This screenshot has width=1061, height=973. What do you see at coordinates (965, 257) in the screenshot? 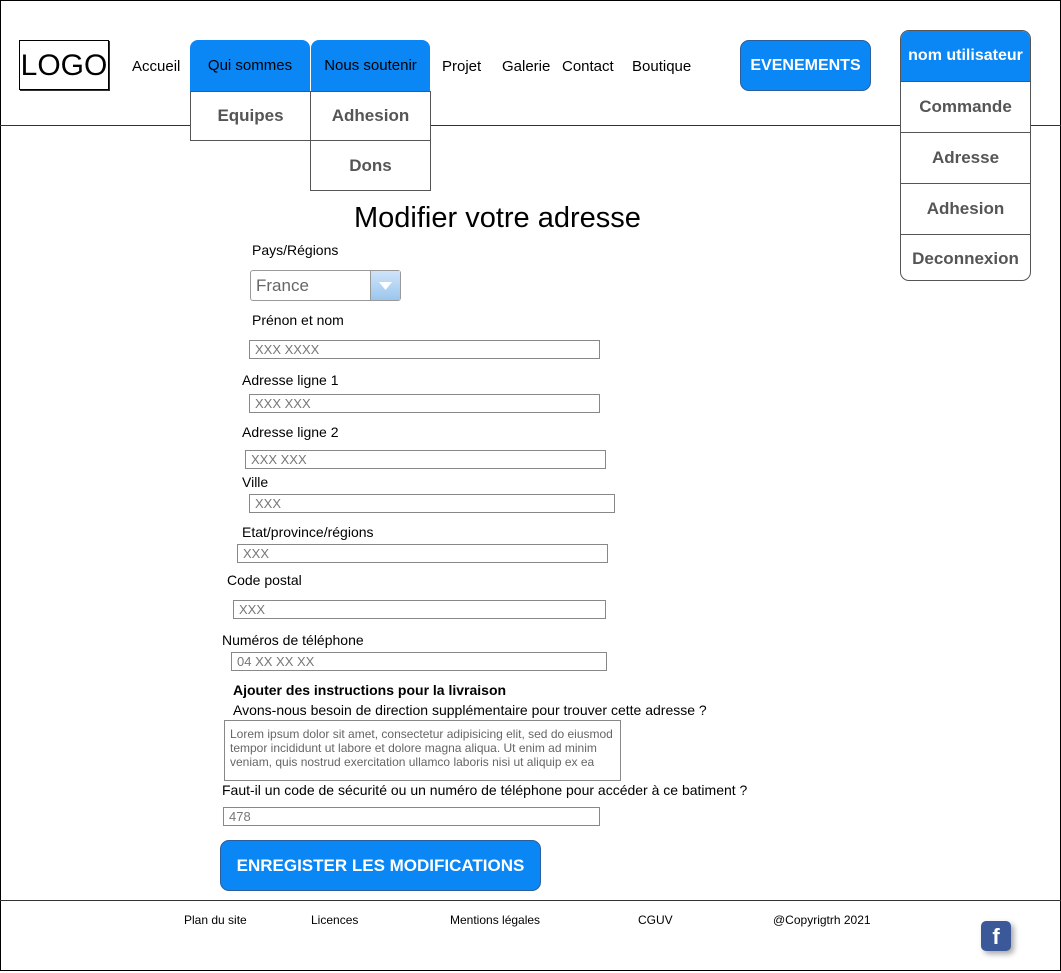
I see `user-menu-deconnexion: Deconnexion` at bounding box center [965, 257].